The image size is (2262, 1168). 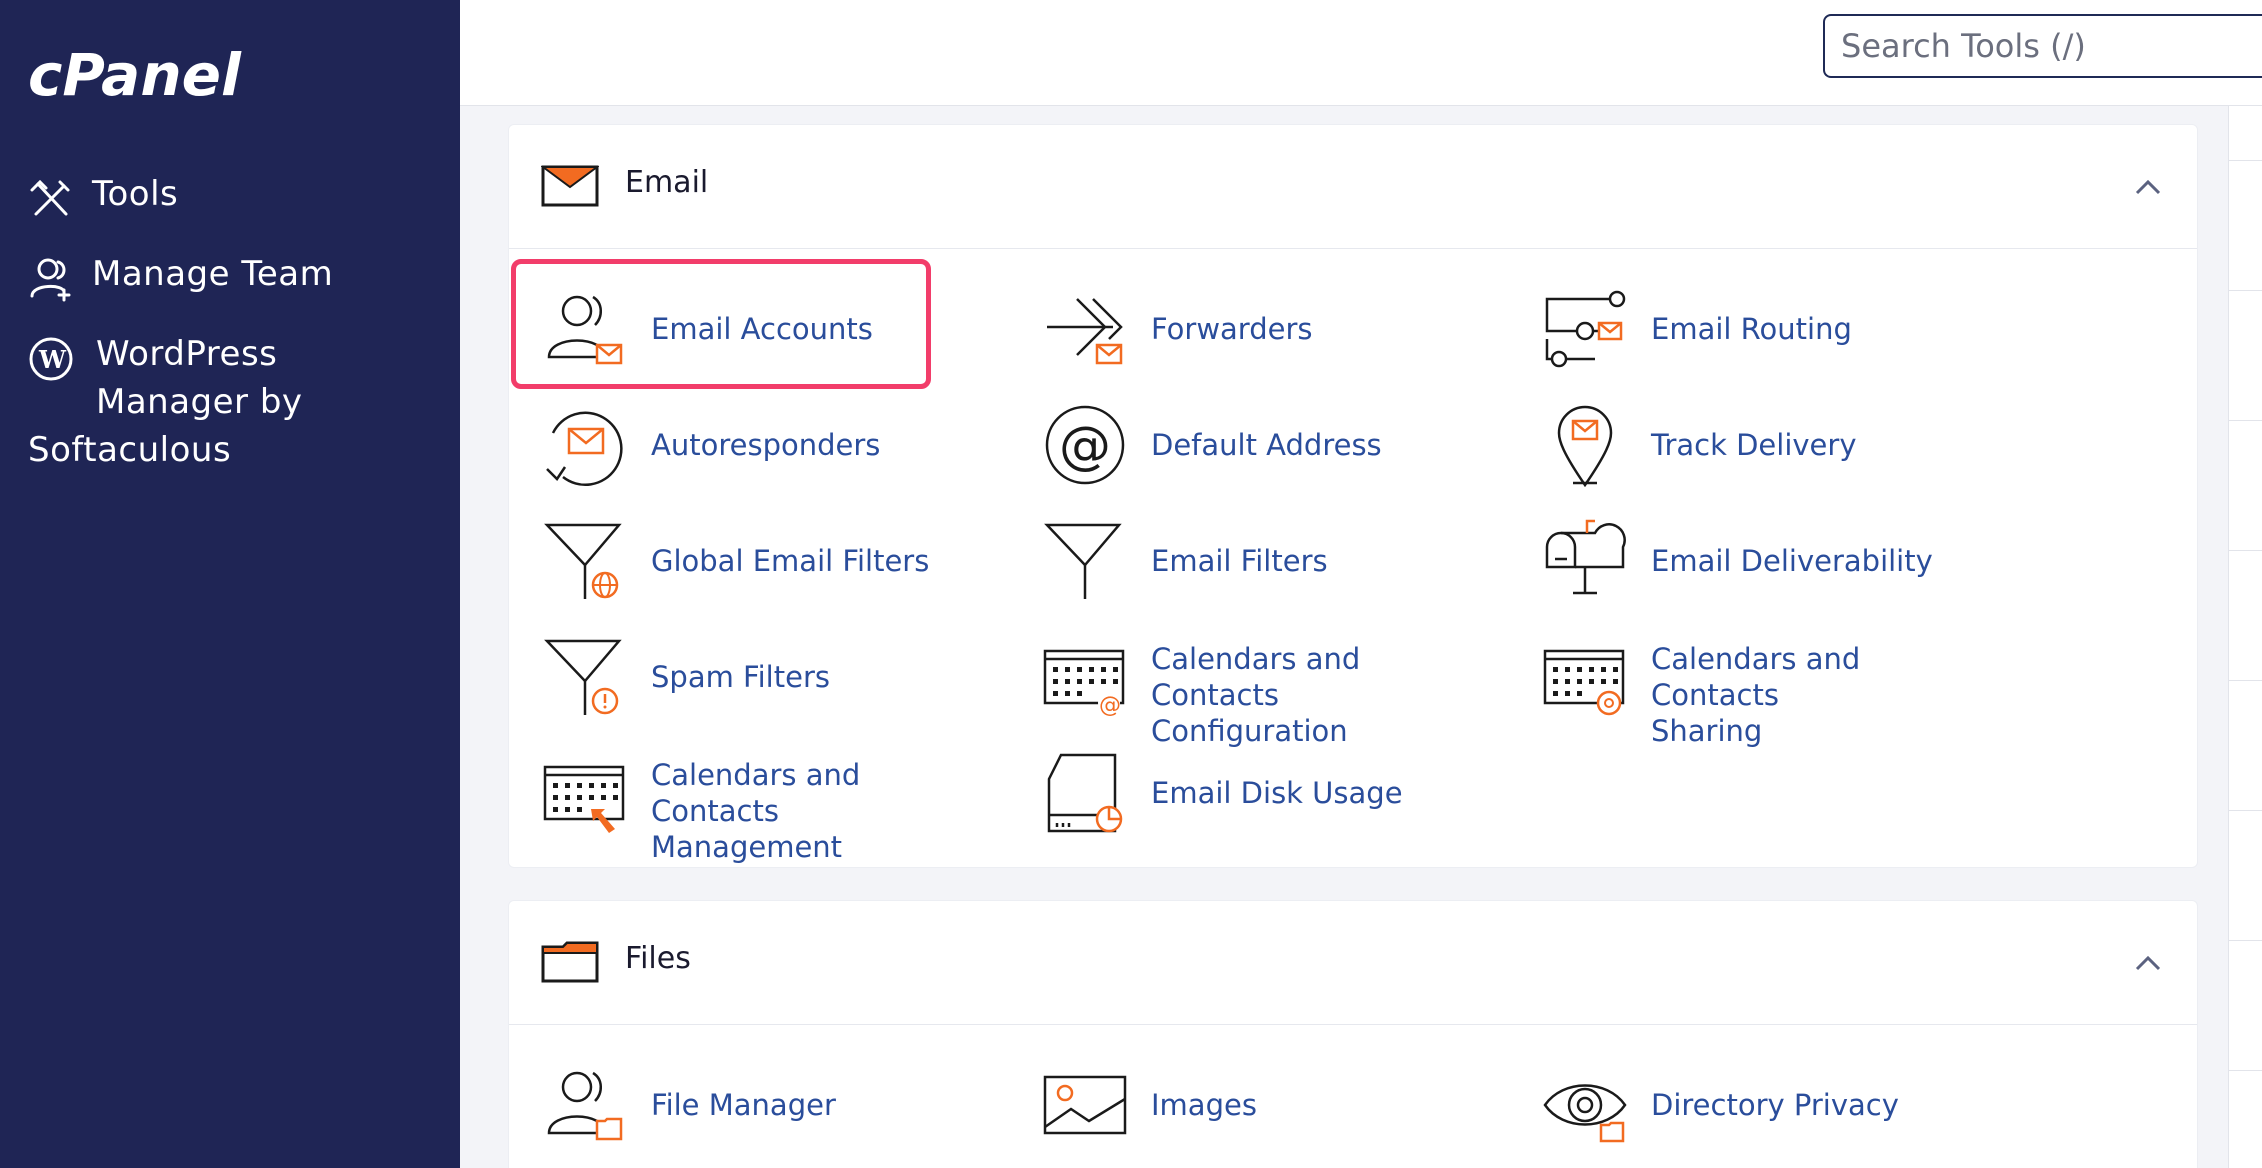 I want to click on svg-text: W, so click(x=52, y=359).